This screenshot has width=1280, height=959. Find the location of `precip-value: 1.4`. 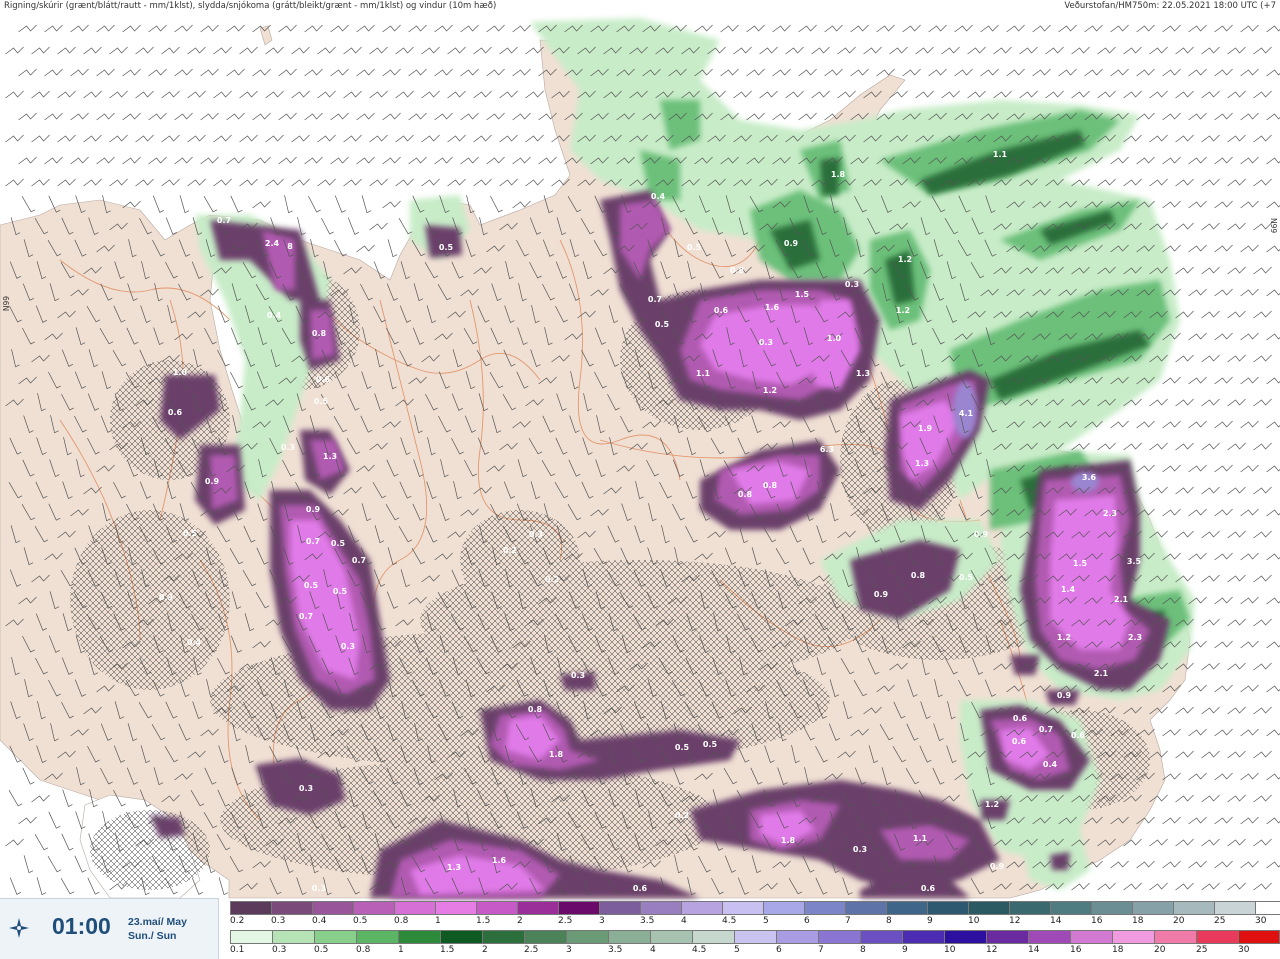

precip-value: 1.4 is located at coordinates (1068, 589).